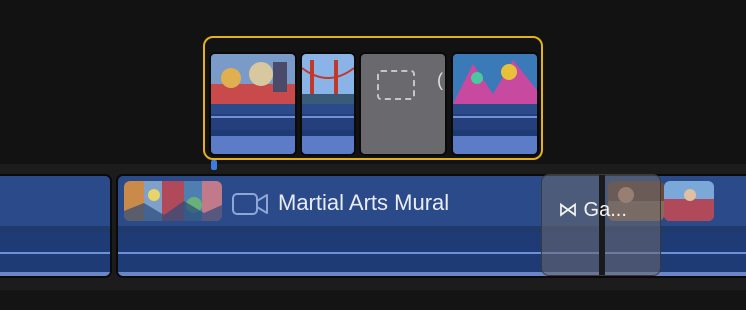  I want to click on transition-divider, so click(602, 225).